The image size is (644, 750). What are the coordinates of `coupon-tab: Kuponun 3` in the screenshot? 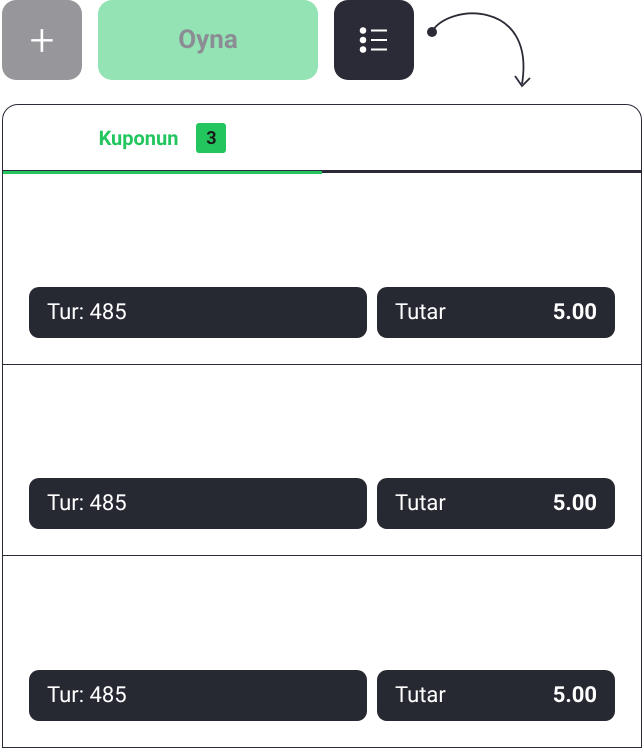 It's located at (162, 139).